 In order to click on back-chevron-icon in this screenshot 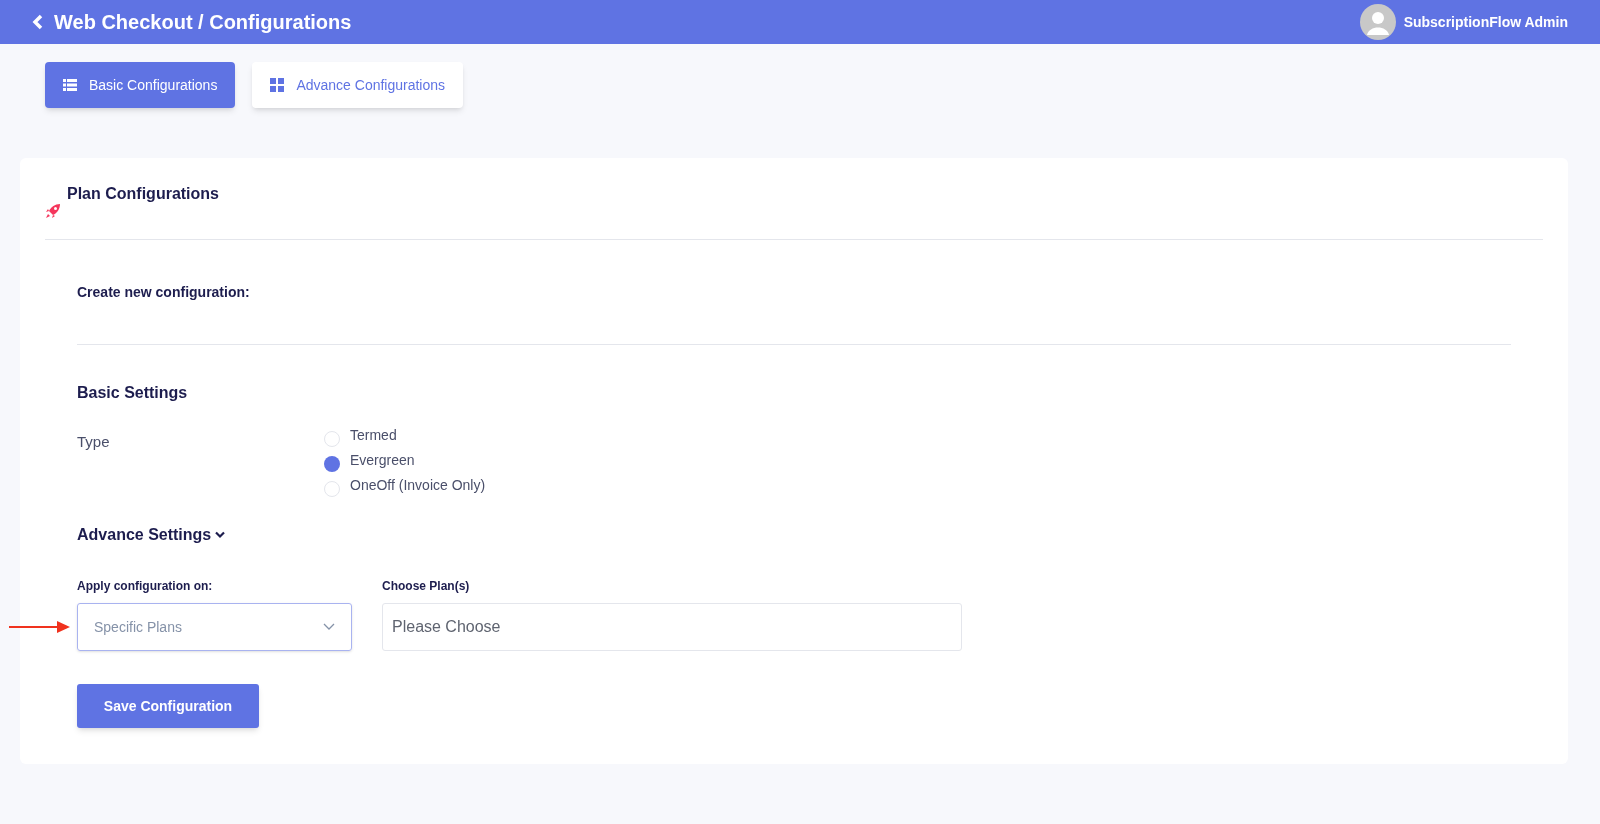, I will do `click(38, 22)`.